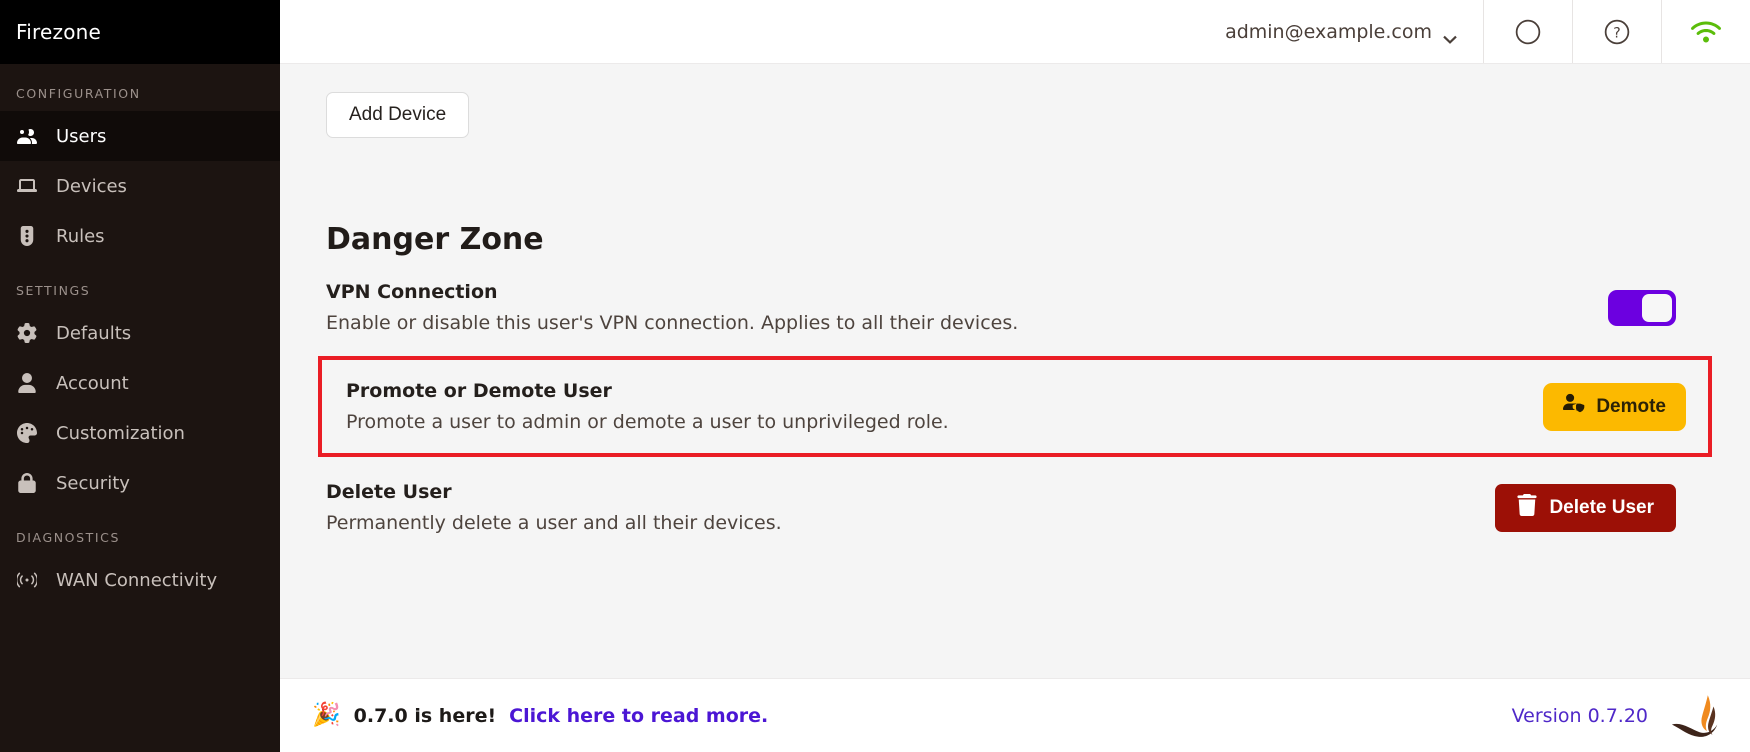 This screenshot has height=752, width=1750. I want to click on sidebar-item-label: Devices, so click(91, 186).